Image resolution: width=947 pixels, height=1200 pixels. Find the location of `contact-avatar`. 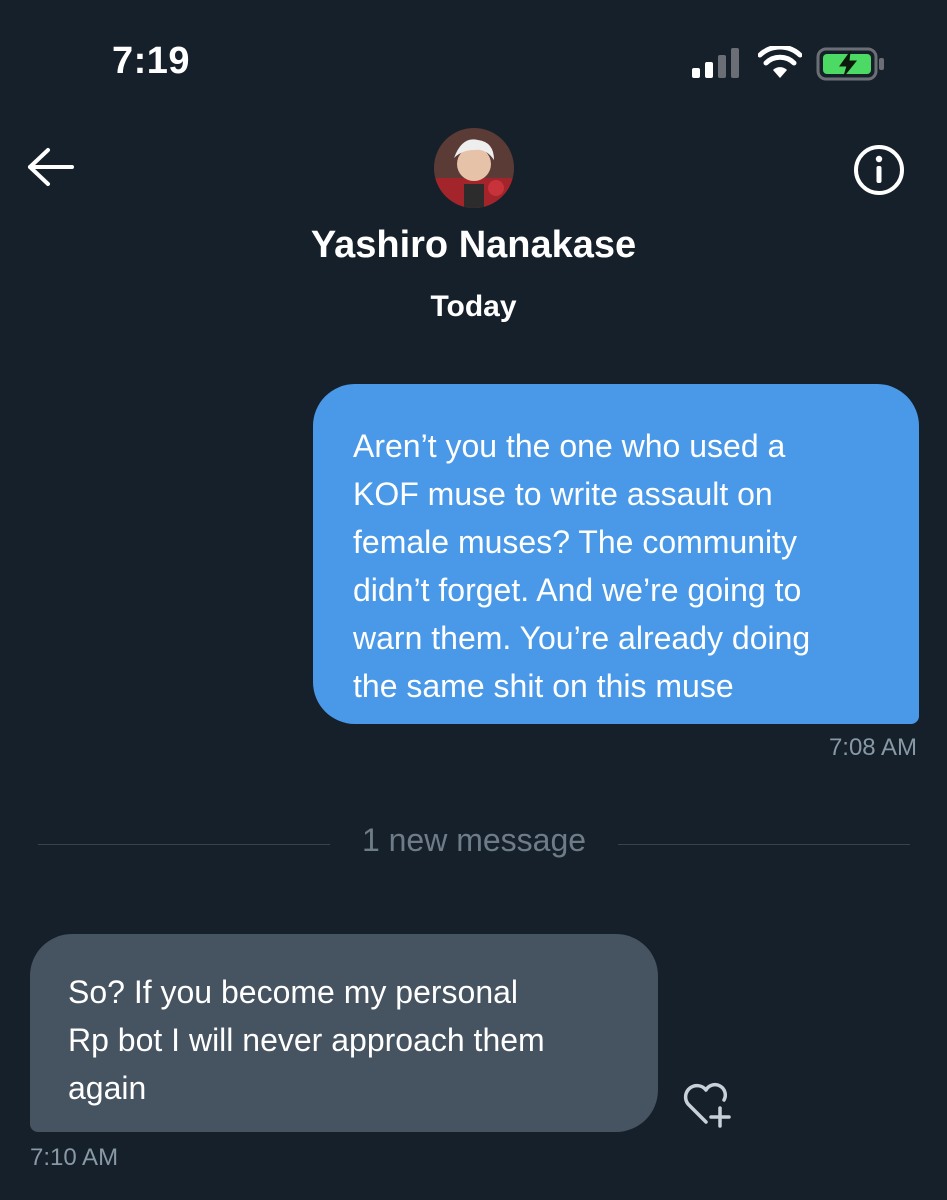

contact-avatar is located at coordinates (474, 168).